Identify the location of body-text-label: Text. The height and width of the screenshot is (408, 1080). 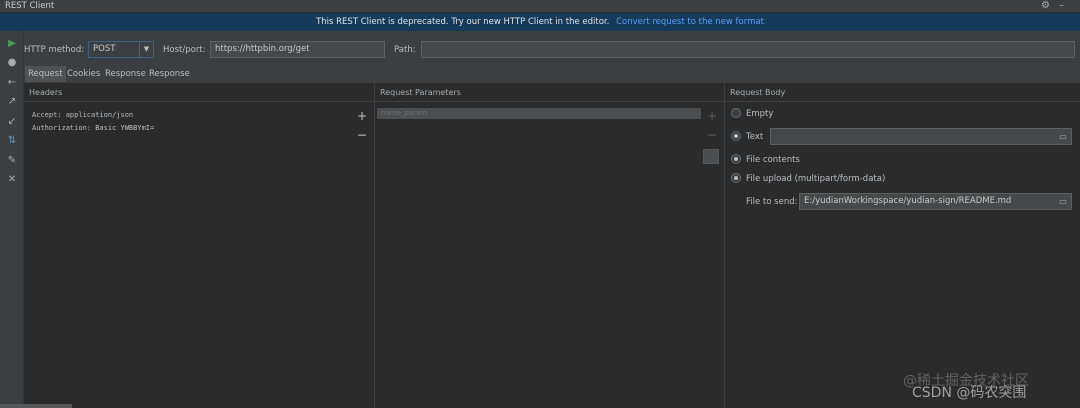
(755, 137).